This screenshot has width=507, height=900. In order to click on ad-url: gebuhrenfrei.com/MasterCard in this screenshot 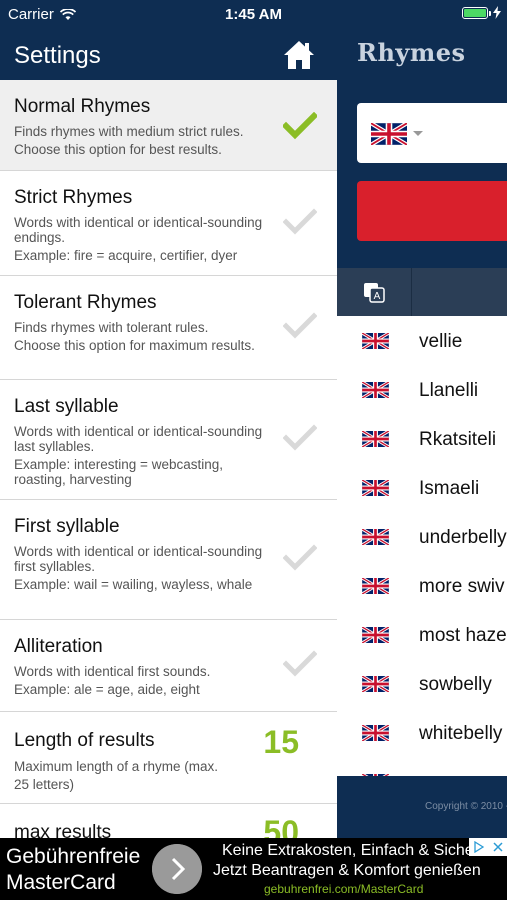, I will do `click(343, 889)`.